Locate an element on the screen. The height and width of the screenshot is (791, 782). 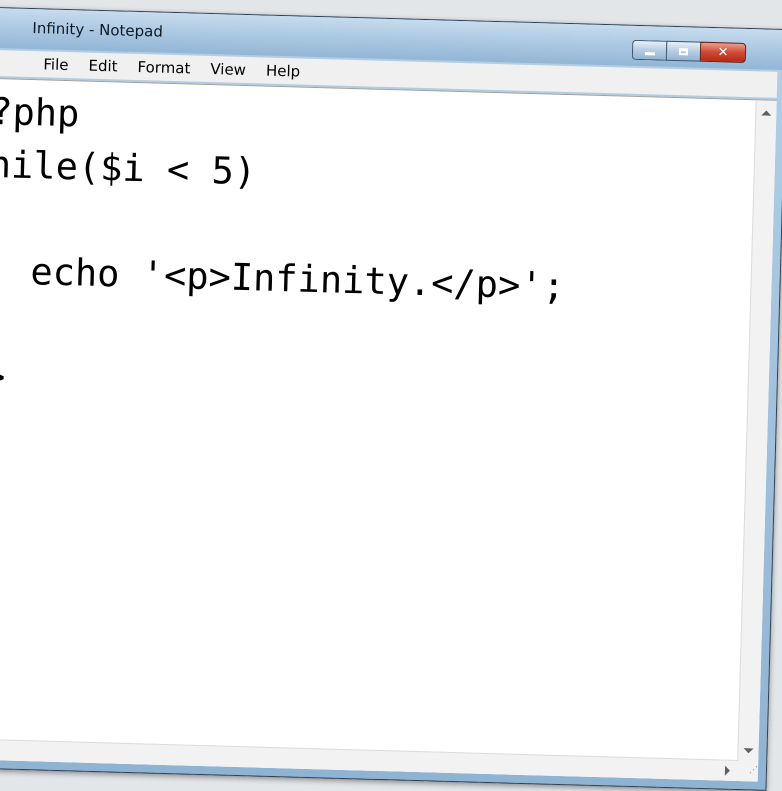
scroll-up-arrow-icon is located at coordinates (766, 113).